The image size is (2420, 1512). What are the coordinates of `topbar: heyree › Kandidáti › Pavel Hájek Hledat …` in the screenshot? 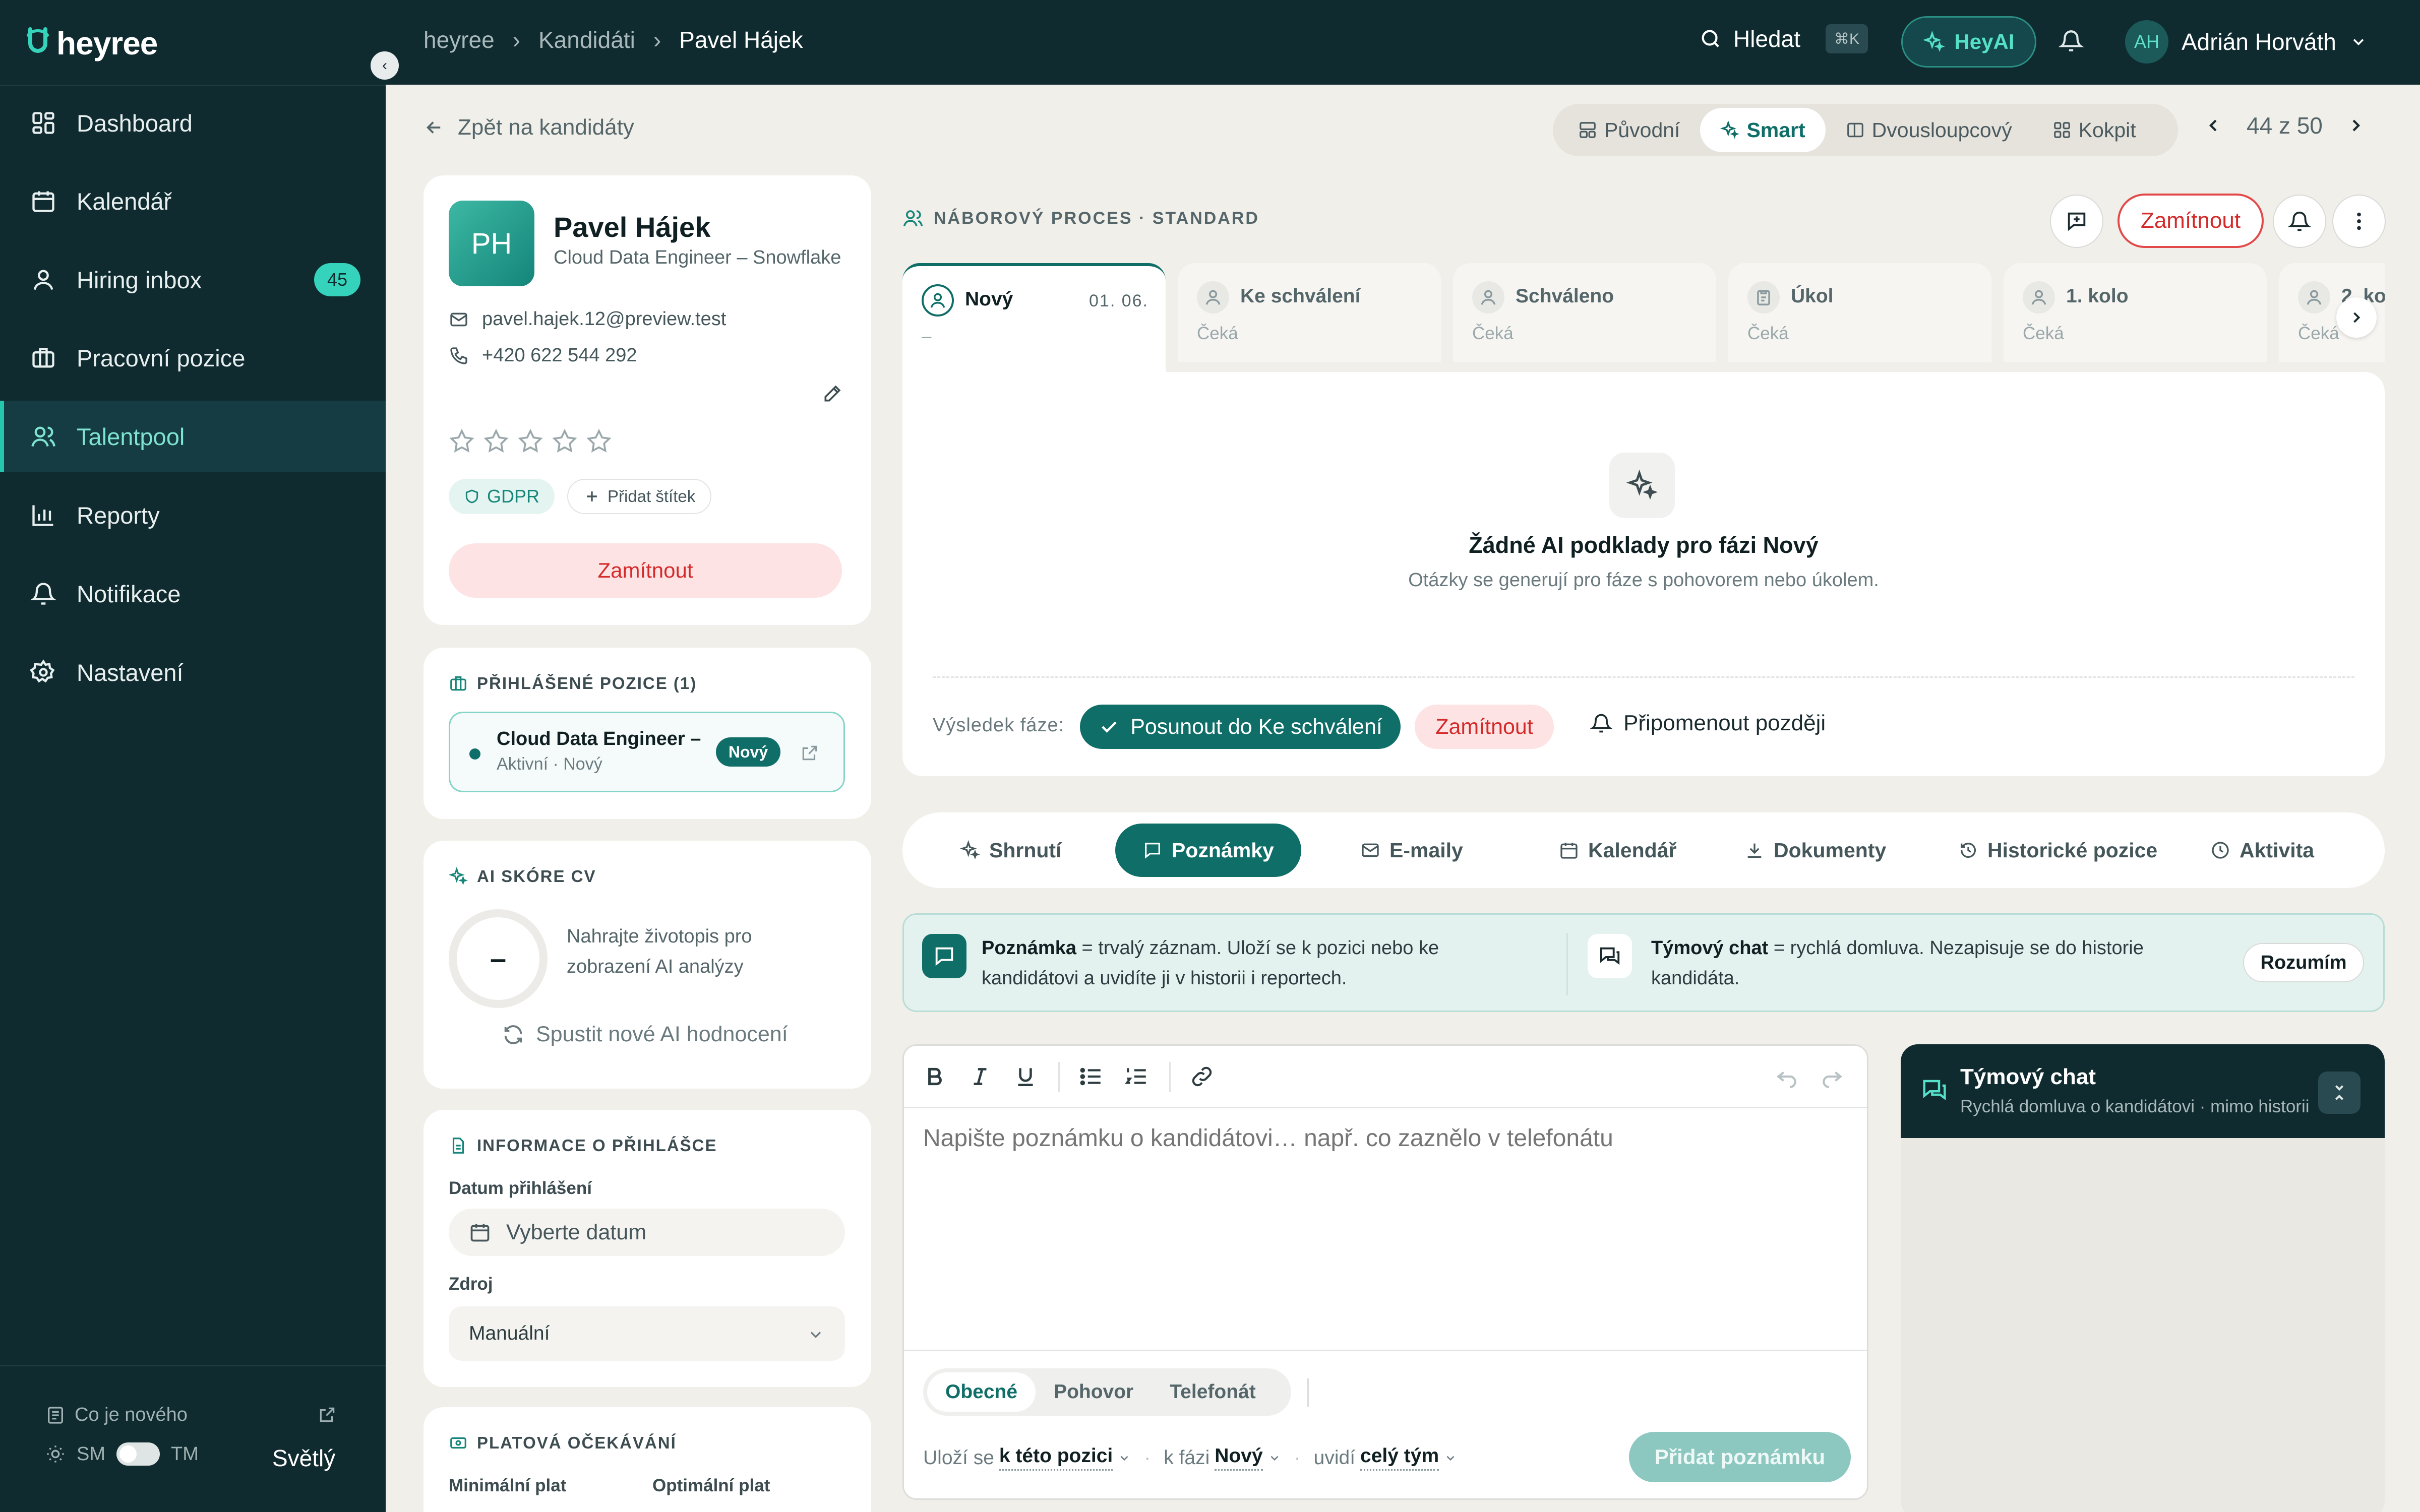 It's located at (1403, 42).